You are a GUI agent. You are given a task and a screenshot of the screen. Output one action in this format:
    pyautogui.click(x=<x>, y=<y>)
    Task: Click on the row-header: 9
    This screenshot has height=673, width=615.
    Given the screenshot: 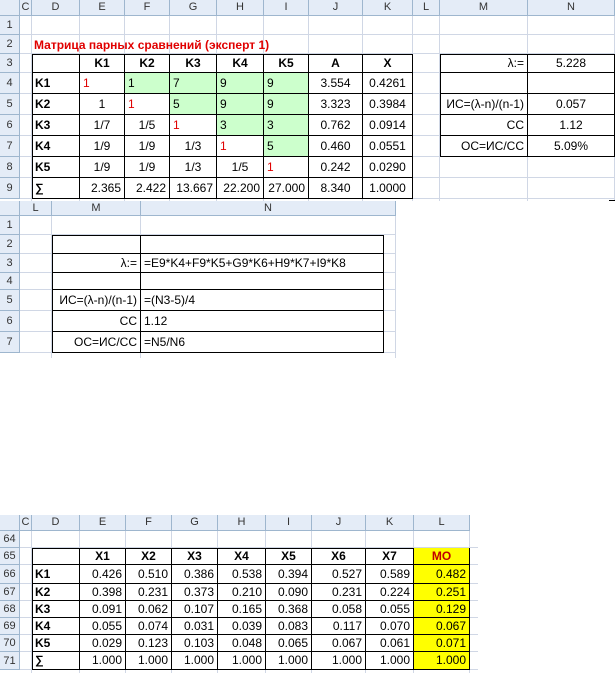 What is the action you would take?
    pyautogui.click(x=10, y=188)
    